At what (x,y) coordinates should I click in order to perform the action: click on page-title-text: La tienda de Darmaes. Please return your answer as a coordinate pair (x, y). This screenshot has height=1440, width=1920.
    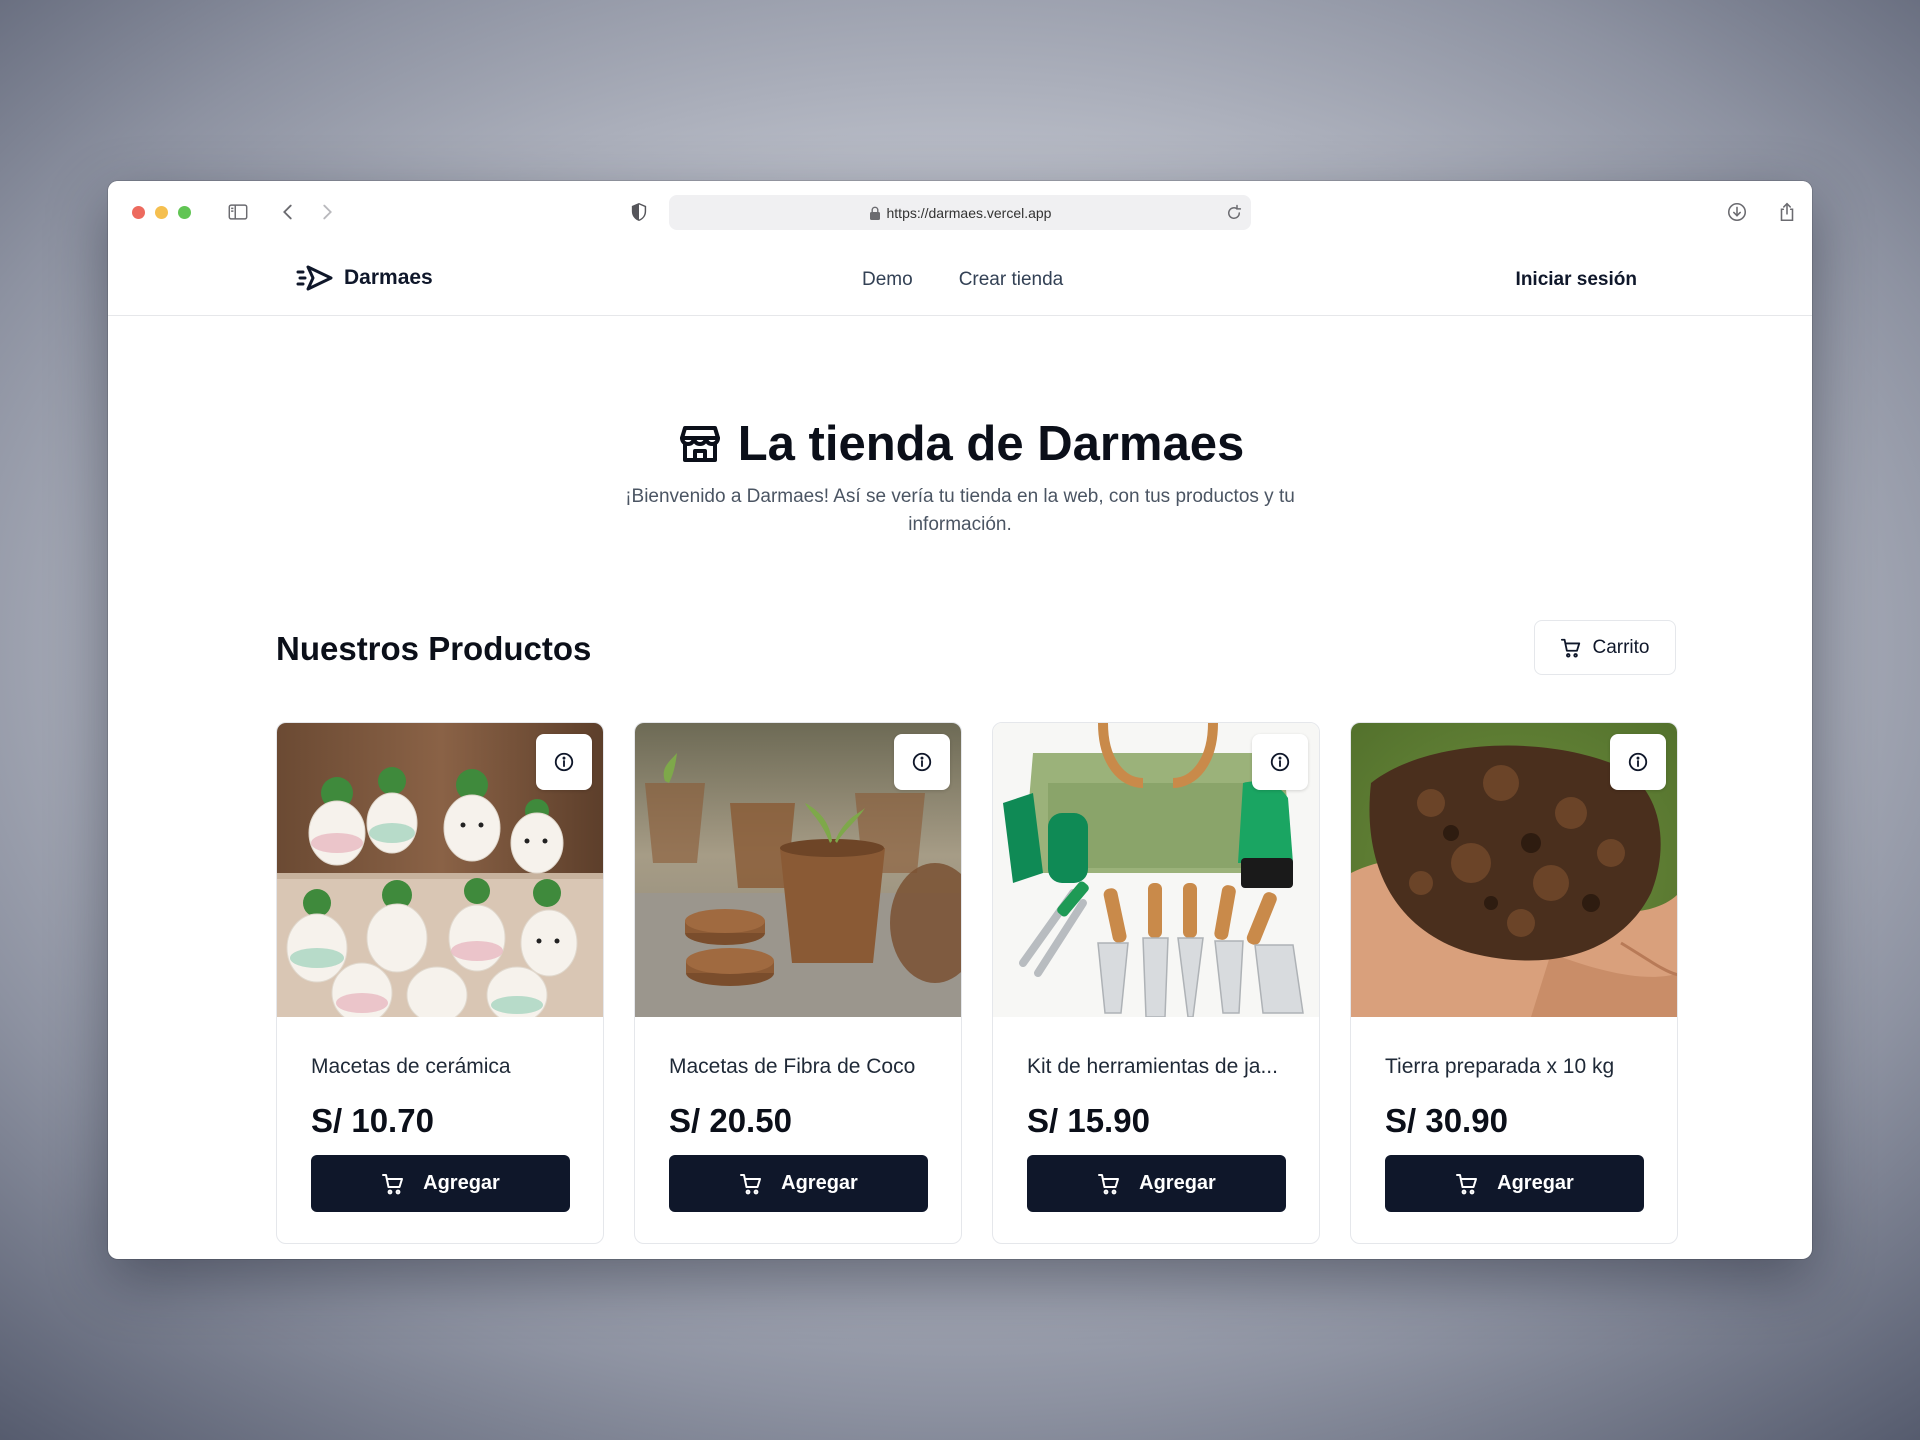
    Looking at the image, I should click on (991, 444).